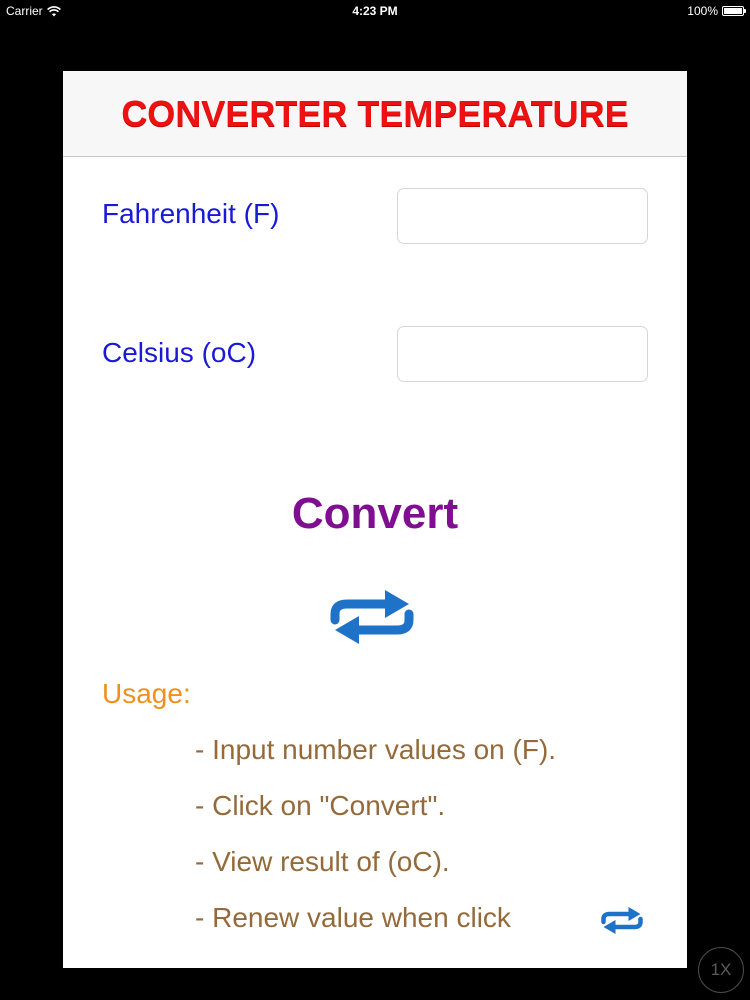  I want to click on renew-button, so click(372, 618).